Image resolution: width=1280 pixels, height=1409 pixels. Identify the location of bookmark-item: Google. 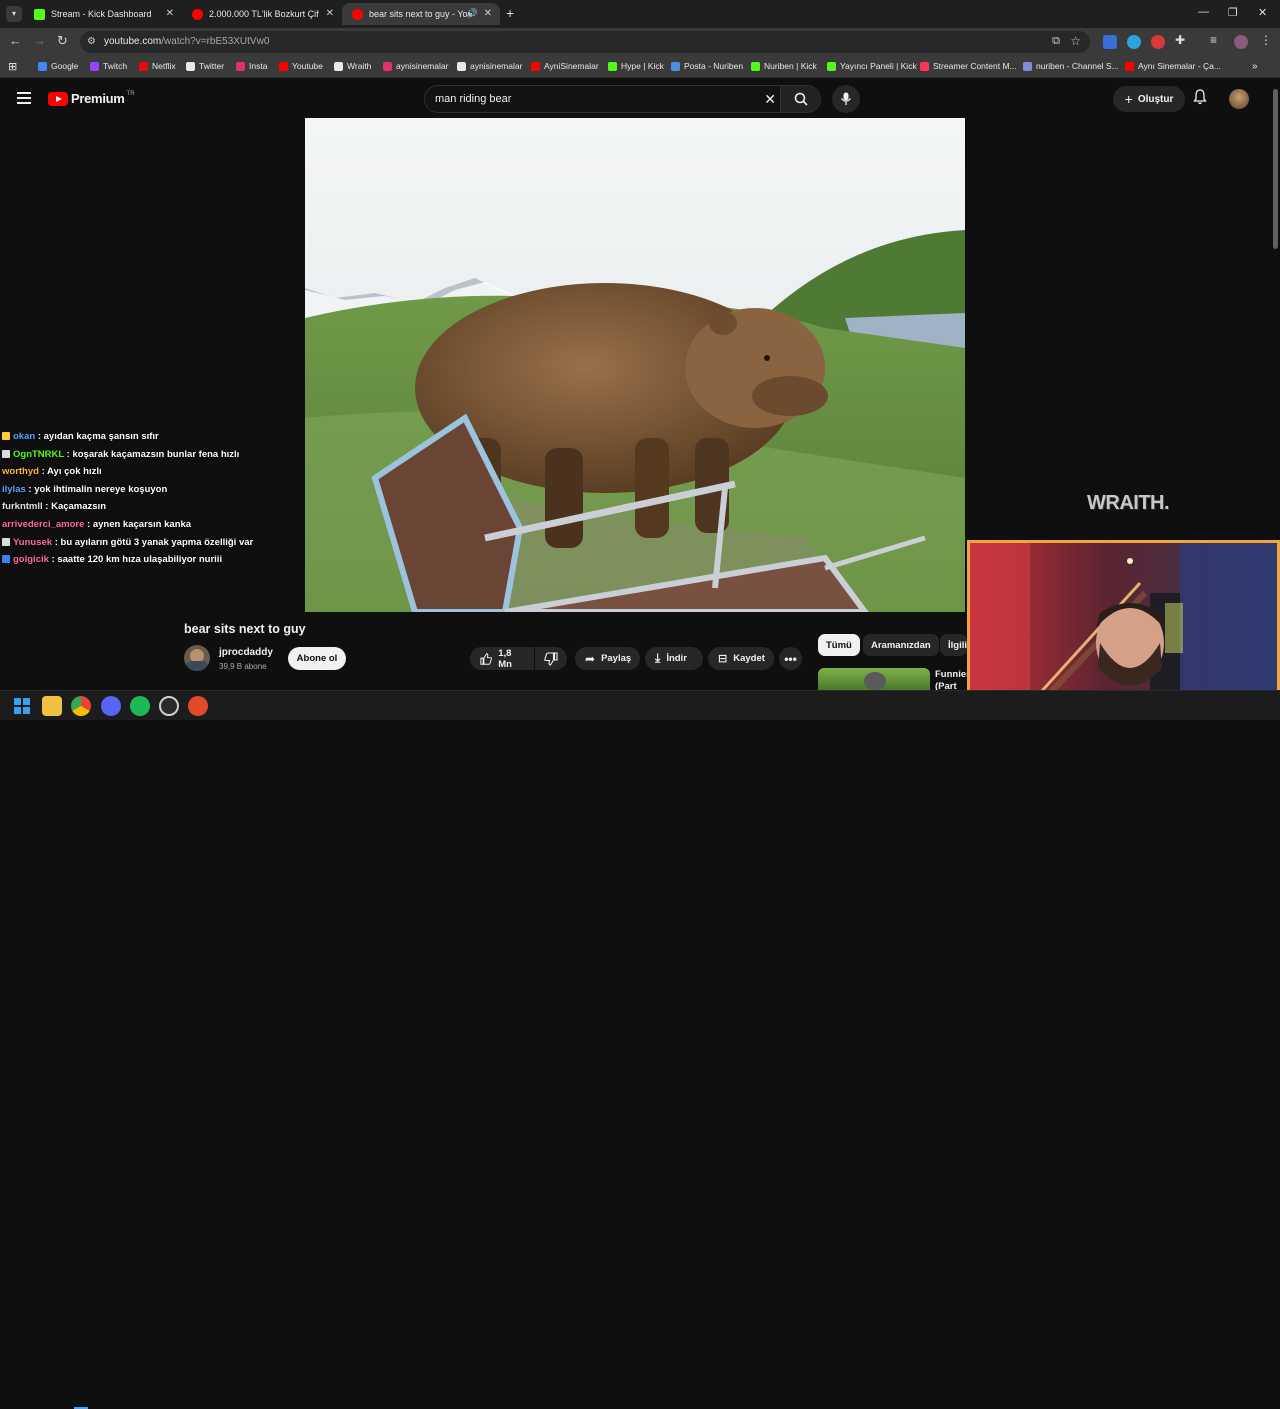
(58, 66).